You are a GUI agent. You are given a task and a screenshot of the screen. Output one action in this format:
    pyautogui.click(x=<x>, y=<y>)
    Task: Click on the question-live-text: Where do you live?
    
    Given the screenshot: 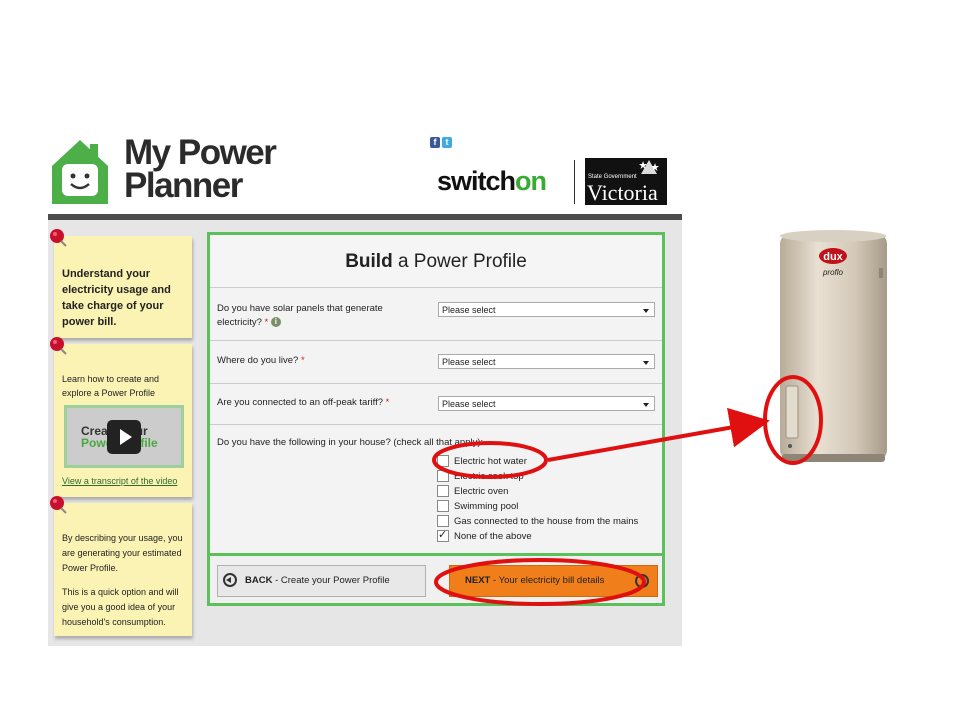 What is the action you would take?
    pyautogui.click(x=258, y=360)
    